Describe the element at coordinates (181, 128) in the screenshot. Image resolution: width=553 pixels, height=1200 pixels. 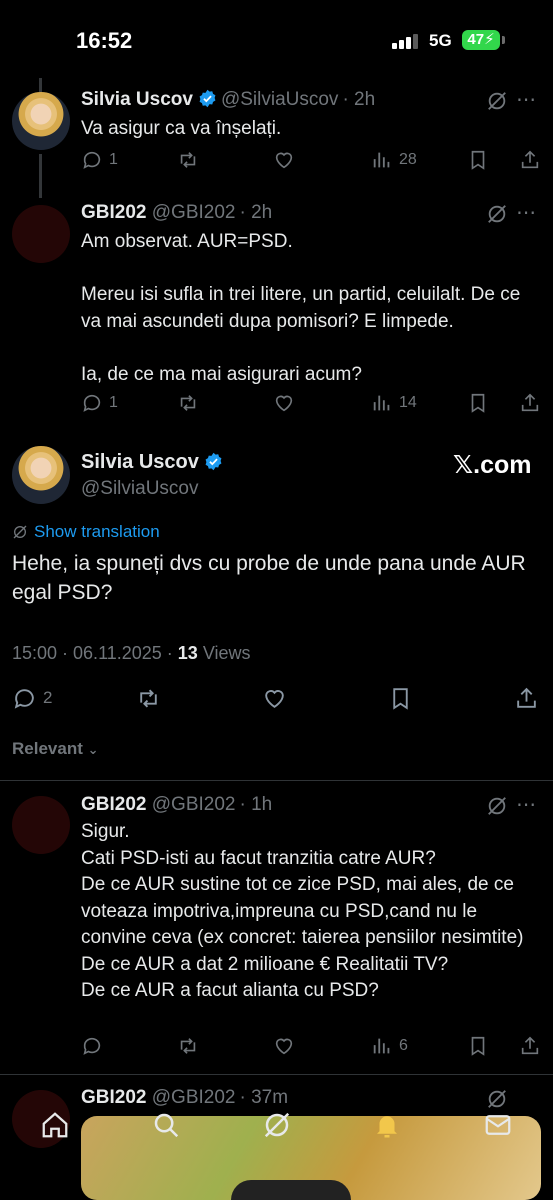
I see `tweet-text: Va asigur ca va înșelați.` at that location.